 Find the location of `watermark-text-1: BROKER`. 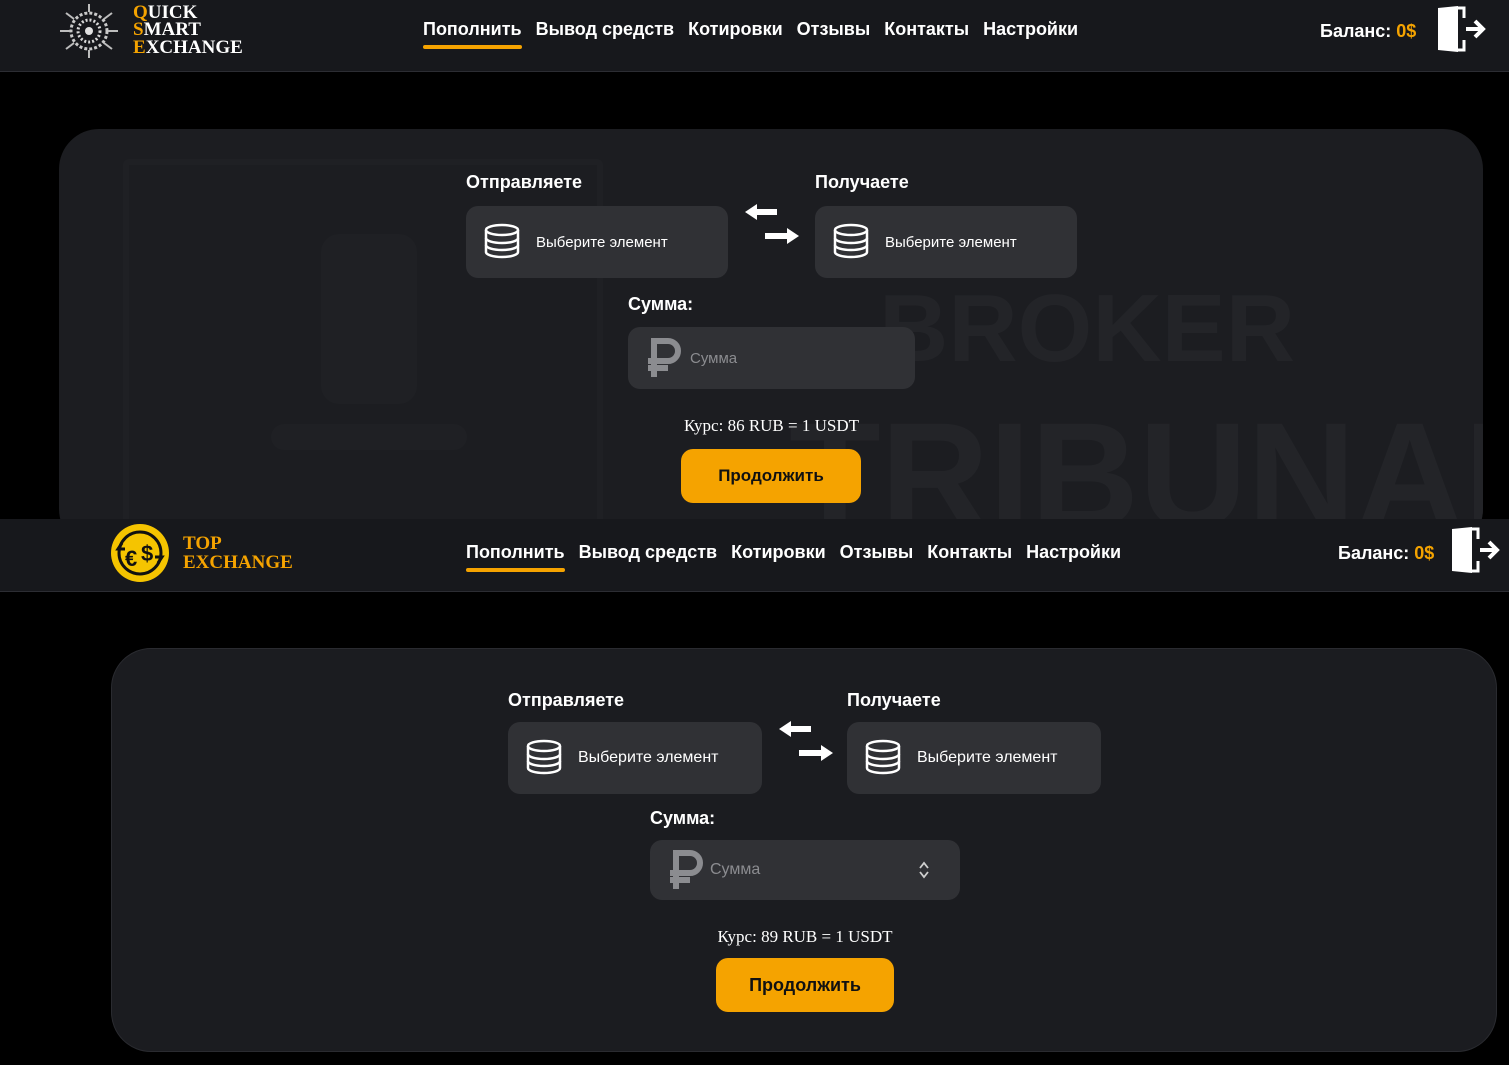

watermark-text-1: BROKER is located at coordinates (1087, 328).